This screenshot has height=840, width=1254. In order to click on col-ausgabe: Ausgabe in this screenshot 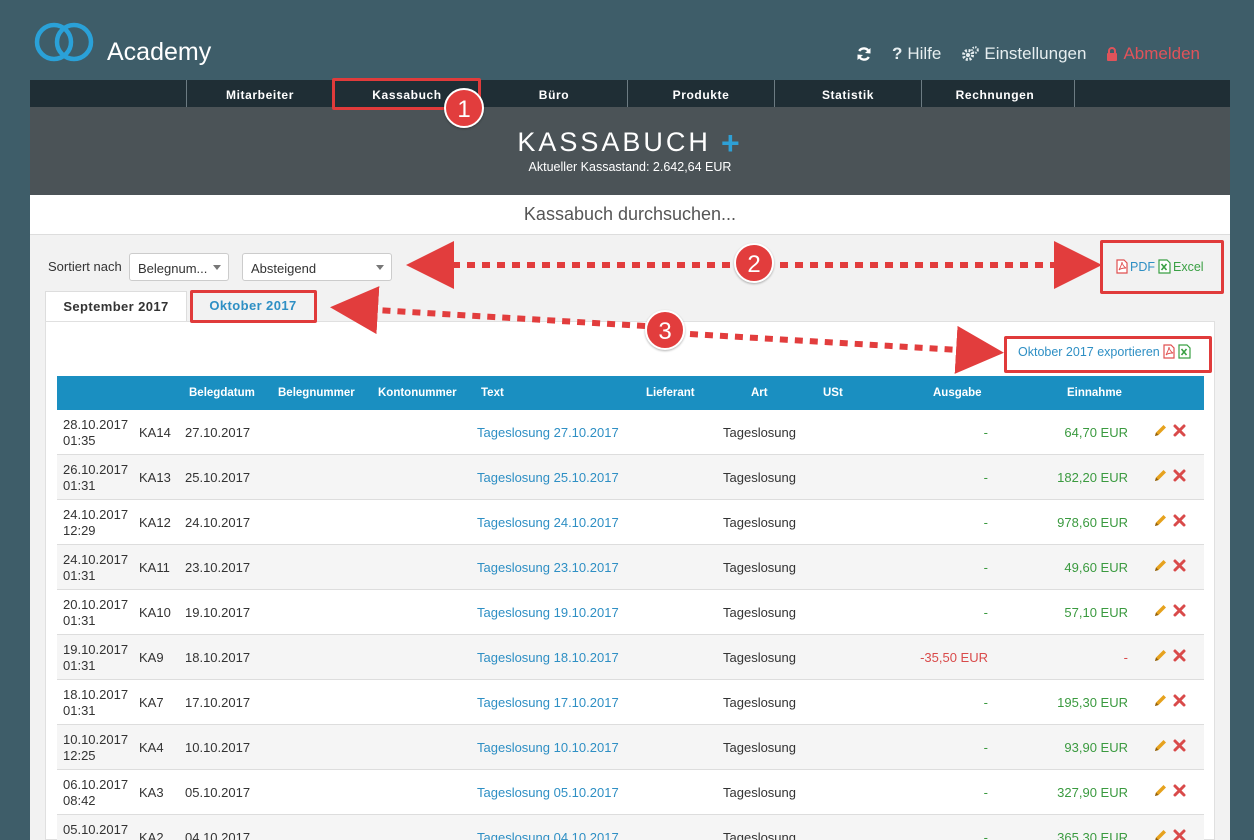, I will do `click(957, 393)`.